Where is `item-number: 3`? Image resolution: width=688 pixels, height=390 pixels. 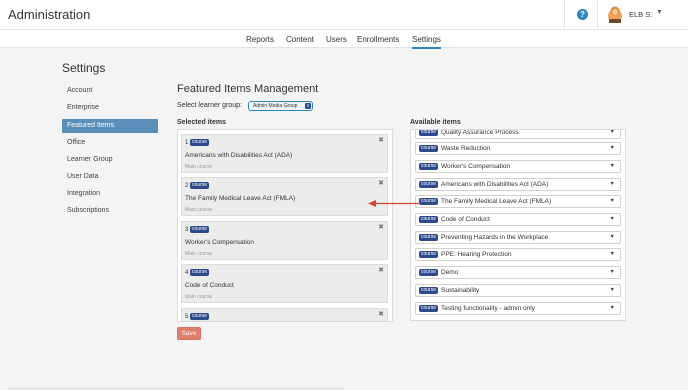
item-number: 3 is located at coordinates (187, 230).